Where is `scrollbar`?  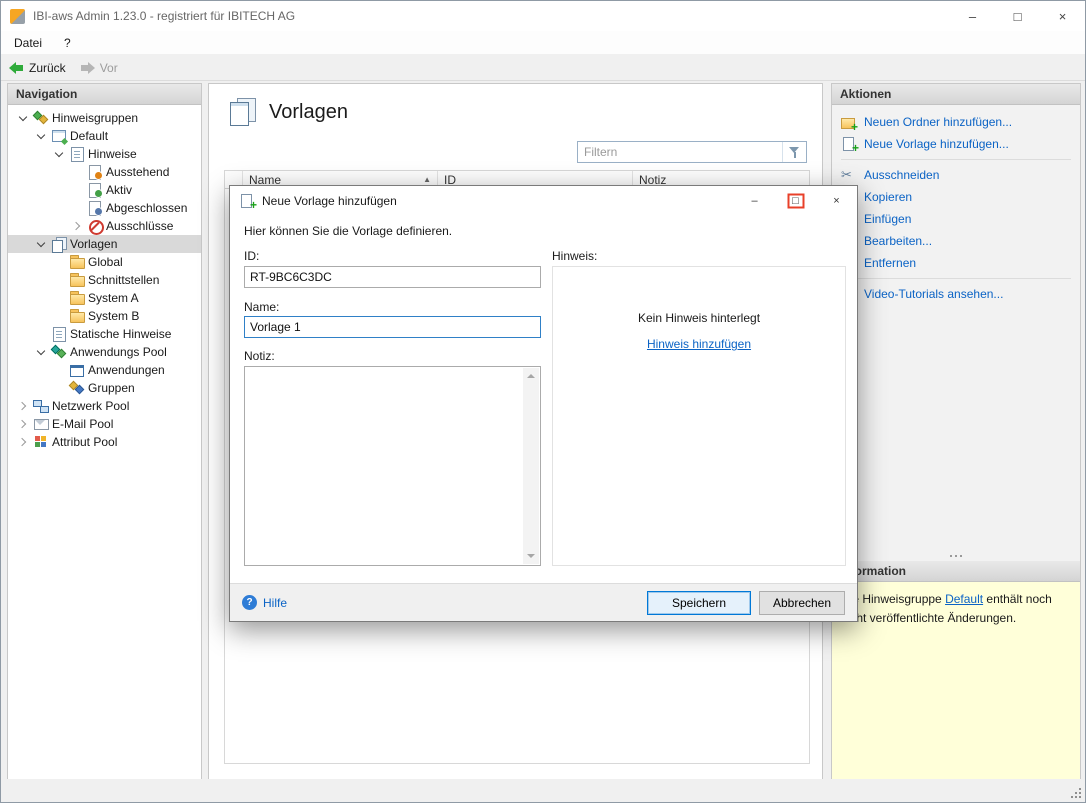
scrollbar is located at coordinates (531, 466).